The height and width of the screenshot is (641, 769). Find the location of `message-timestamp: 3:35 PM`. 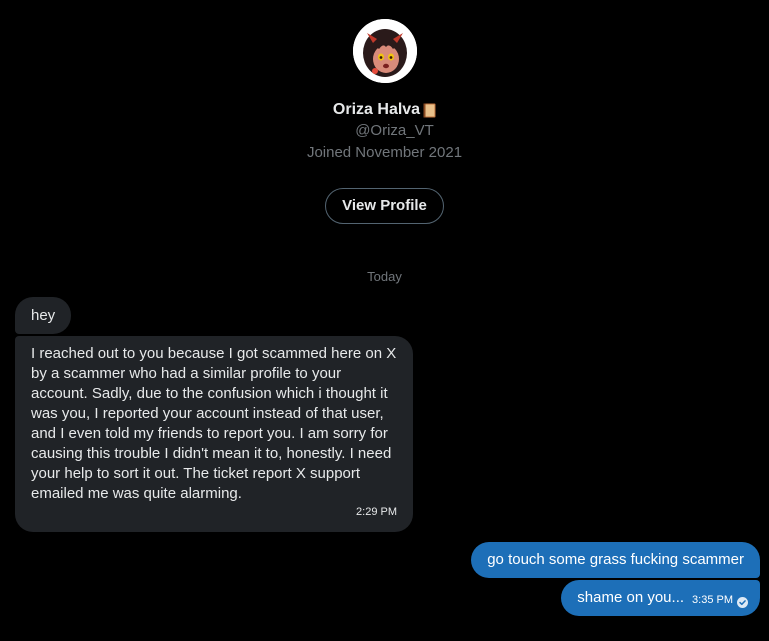

message-timestamp: 3:35 PM is located at coordinates (712, 599).